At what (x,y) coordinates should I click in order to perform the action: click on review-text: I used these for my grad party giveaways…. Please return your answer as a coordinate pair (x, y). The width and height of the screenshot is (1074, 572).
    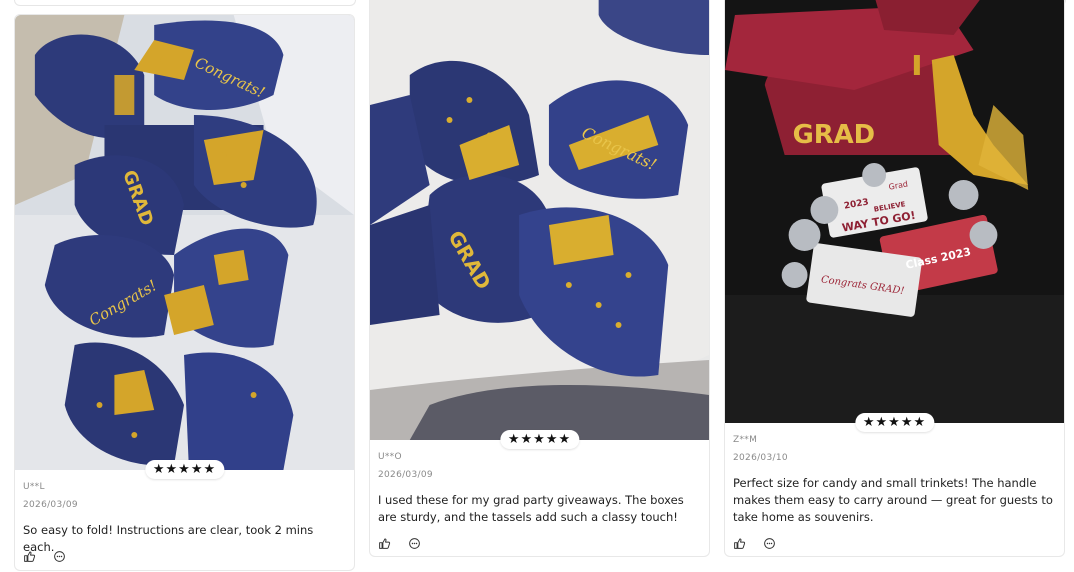
    Looking at the image, I should click on (531, 508).